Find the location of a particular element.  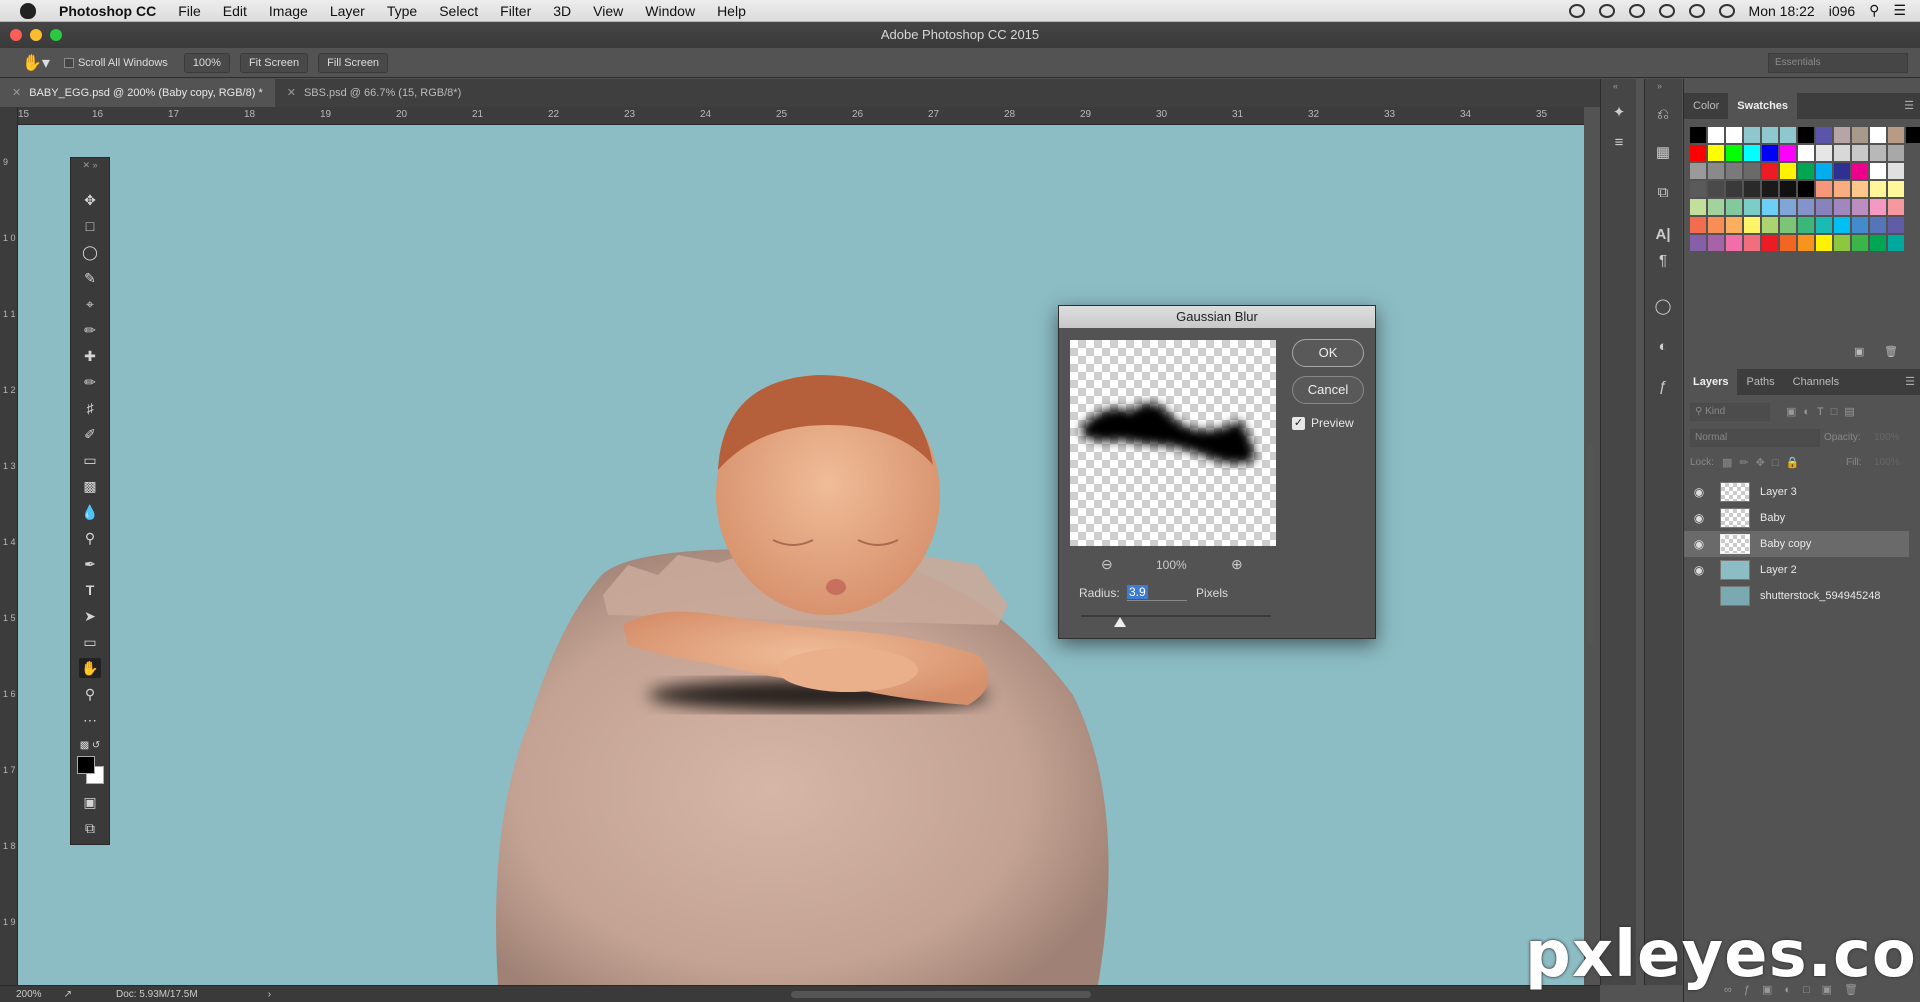

creative-cloud-icon is located at coordinates (1606, 10).